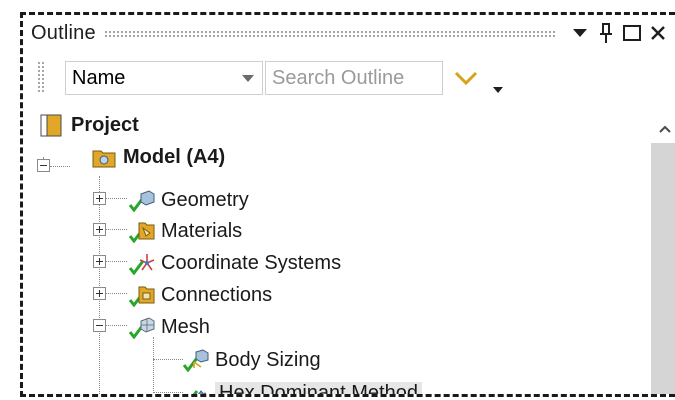  I want to click on tree-label-model: Model (A4), so click(174, 156).